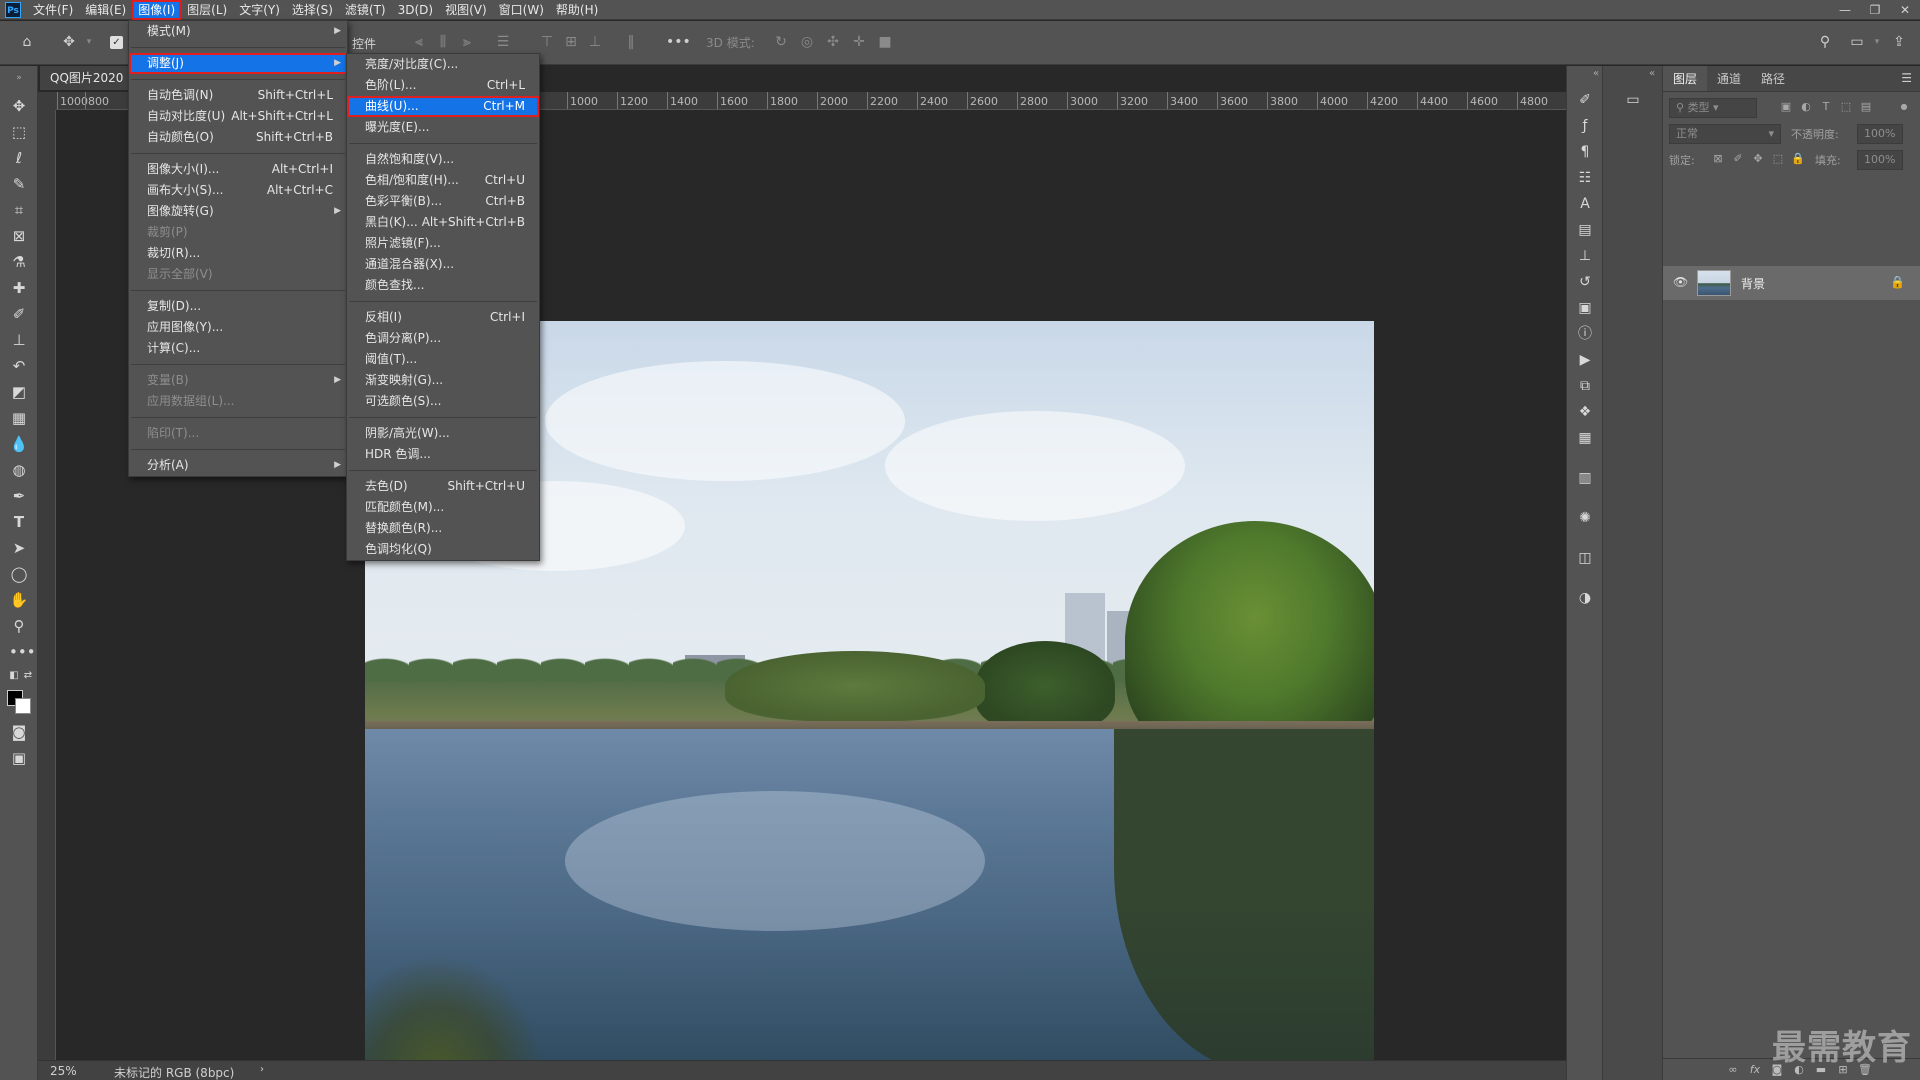 The width and height of the screenshot is (1920, 1080). Describe the element at coordinates (1880, 160) in the screenshot. I see `fill-input: 100%` at that location.